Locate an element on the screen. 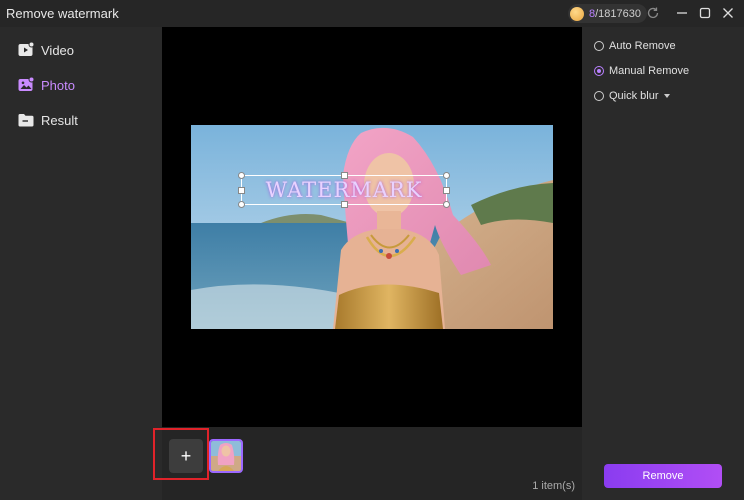  credits-badge: 8/1817630 is located at coordinates (608, 13).